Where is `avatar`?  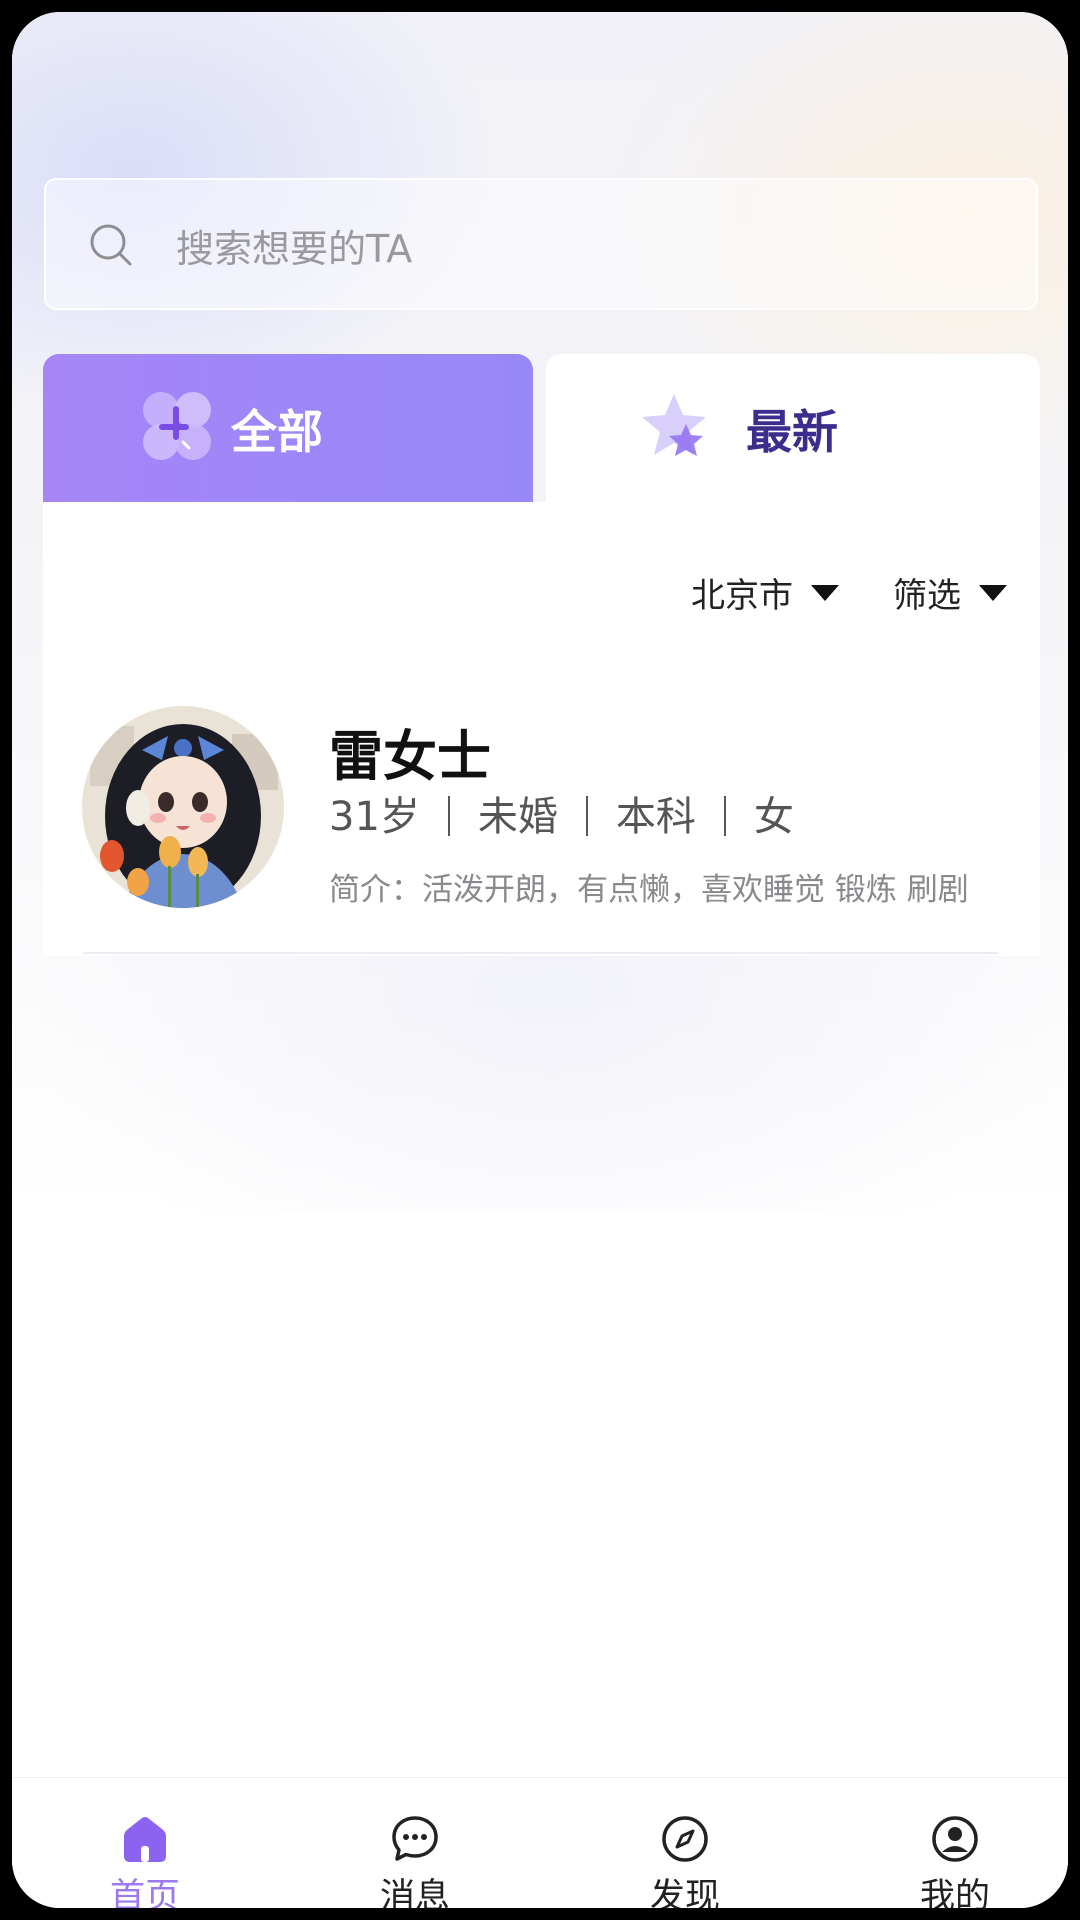
avatar is located at coordinates (183, 807).